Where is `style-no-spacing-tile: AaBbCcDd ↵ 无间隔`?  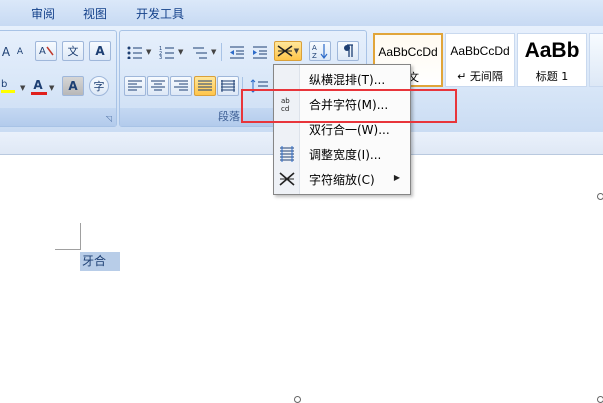
style-no-spacing-tile: AaBbCcDd ↵ 无间隔 is located at coordinates (480, 60).